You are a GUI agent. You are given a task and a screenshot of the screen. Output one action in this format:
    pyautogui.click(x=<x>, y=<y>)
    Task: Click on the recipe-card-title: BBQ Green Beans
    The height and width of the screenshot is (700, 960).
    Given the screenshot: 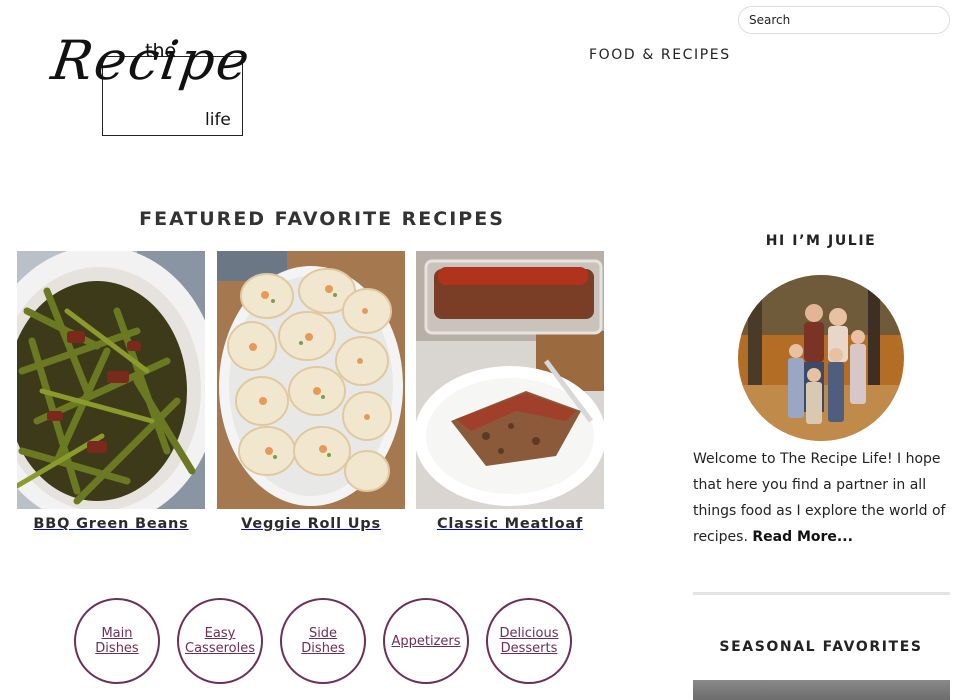 What is the action you would take?
    pyautogui.click(x=111, y=524)
    